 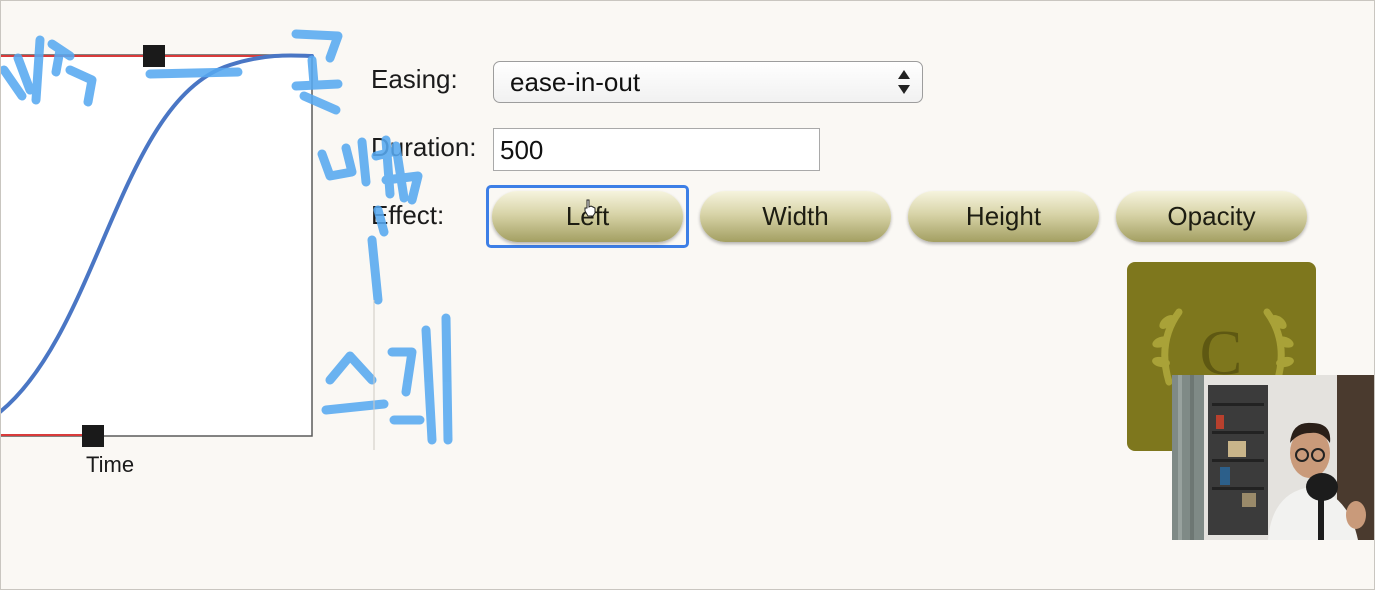 What do you see at coordinates (414, 79) in the screenshot?
I see `easing-label: Easing:` at bounding box center [414, 79].